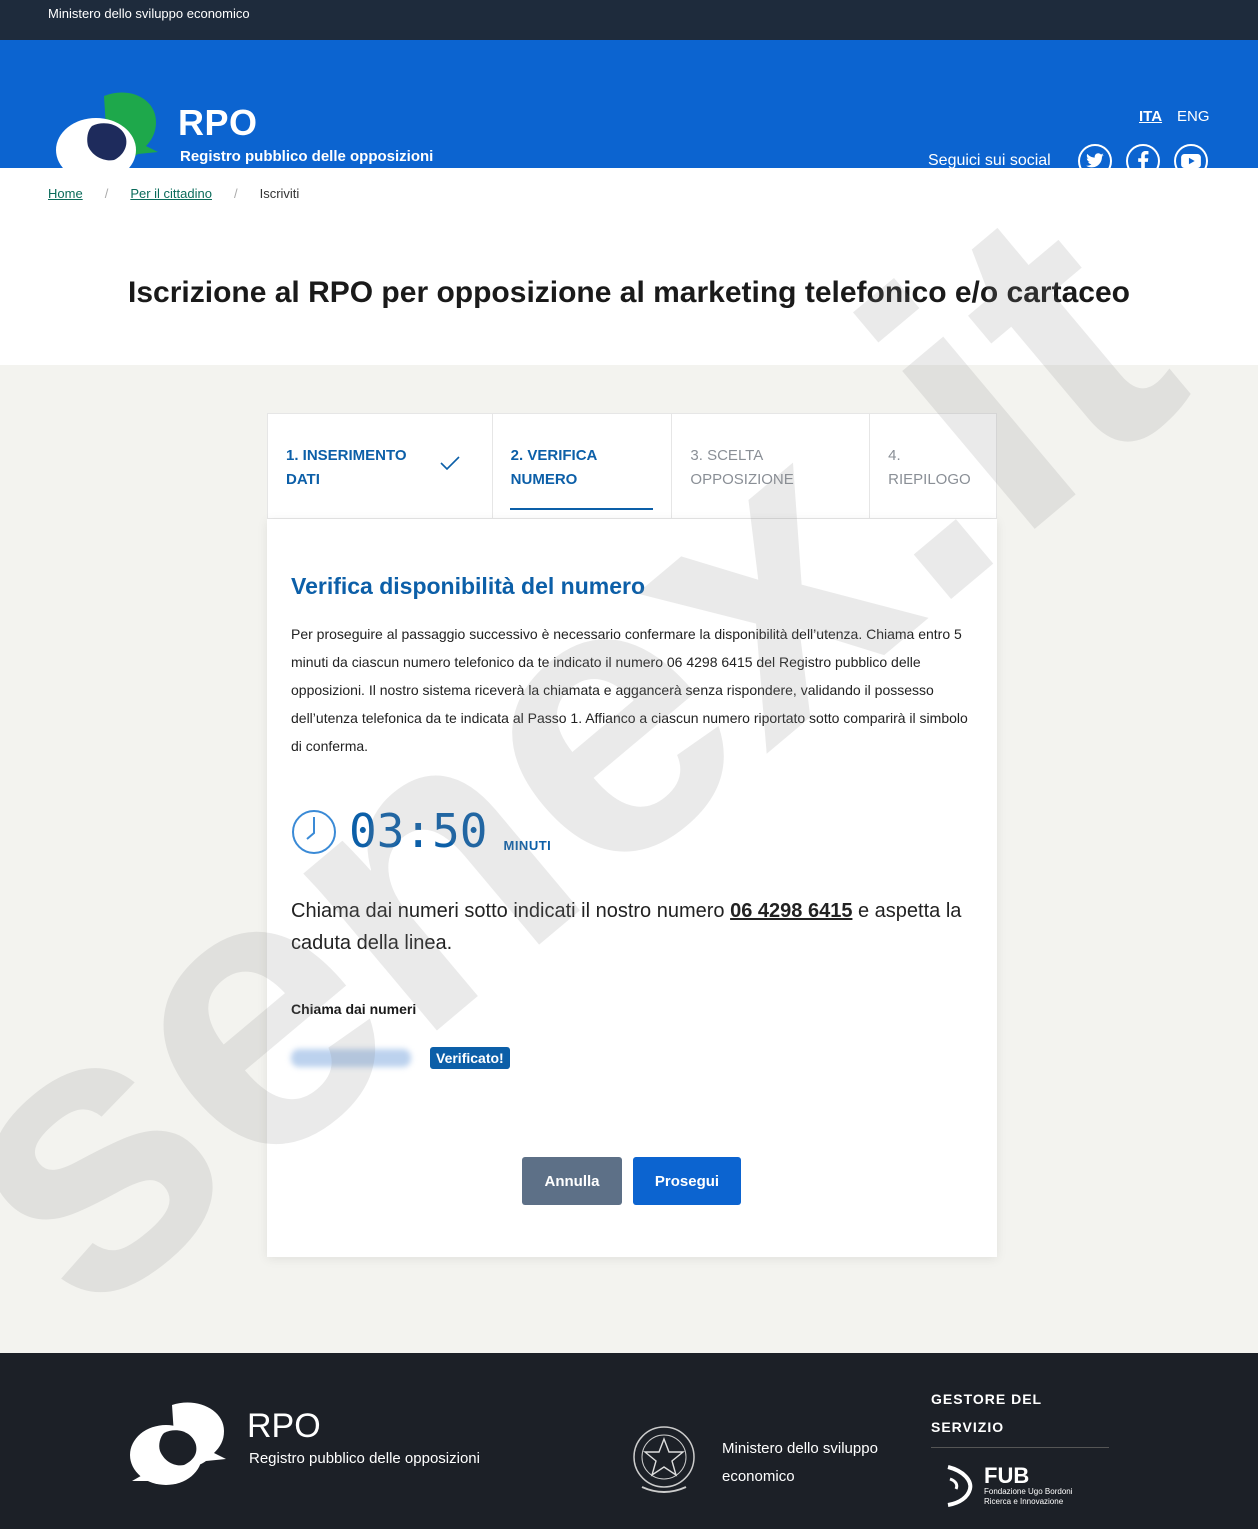 The height and width of the screenshot is (1529, 1258). Describe the element at coordinates (960, 1486) in the screenshot. I see `fub-mark-icon` at that location.